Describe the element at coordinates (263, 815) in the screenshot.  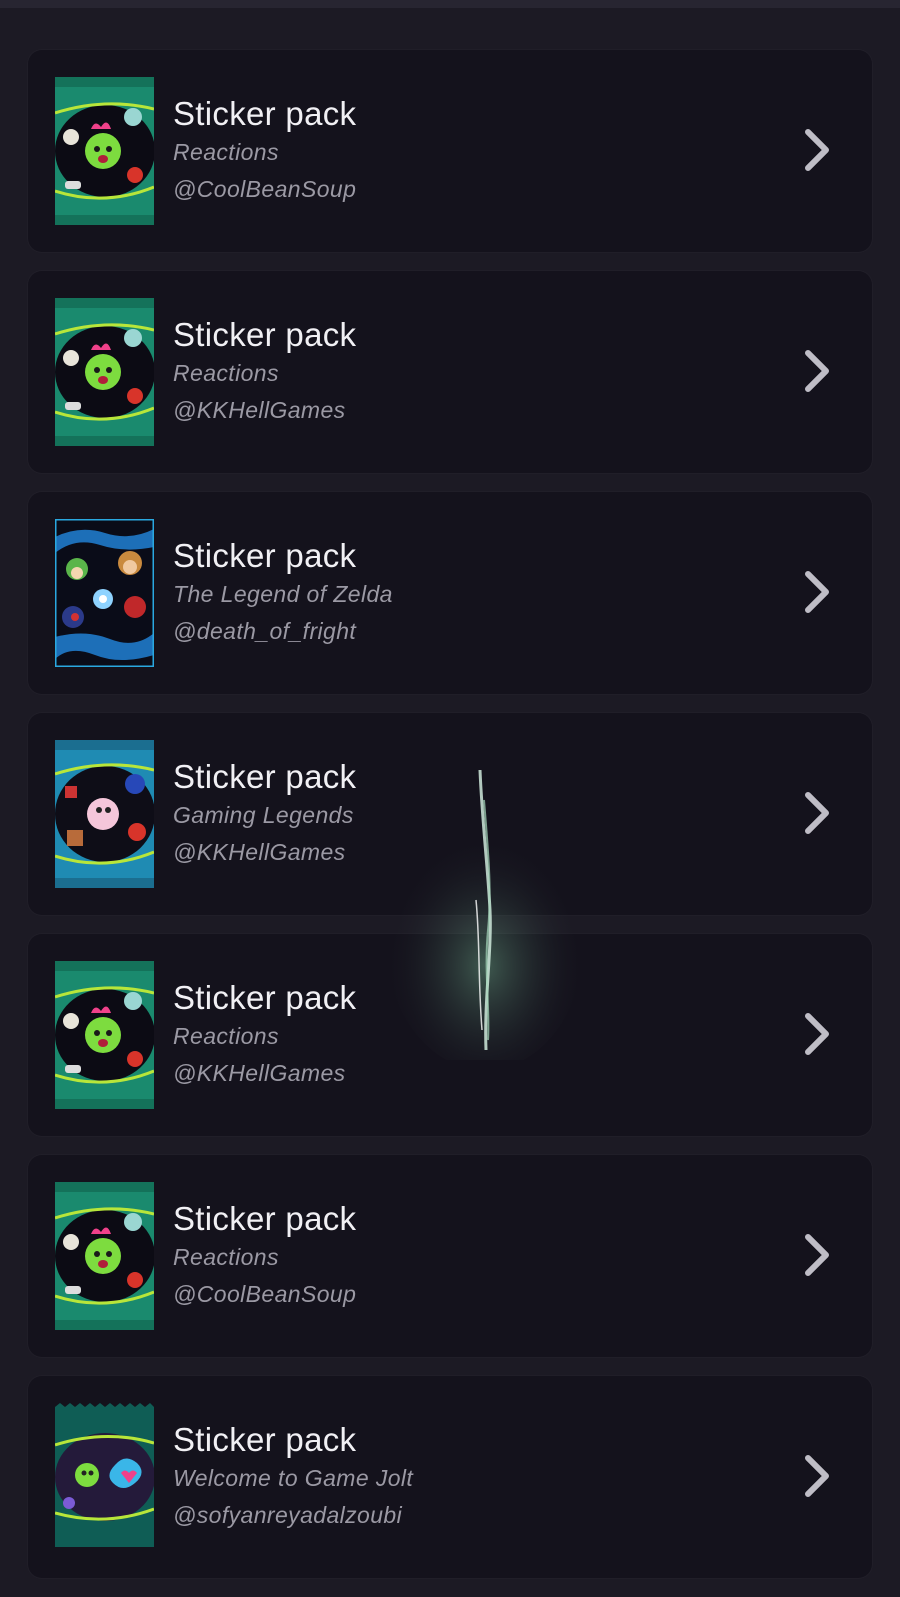
I see `card-subtitle: Gaming Legends` at that location.